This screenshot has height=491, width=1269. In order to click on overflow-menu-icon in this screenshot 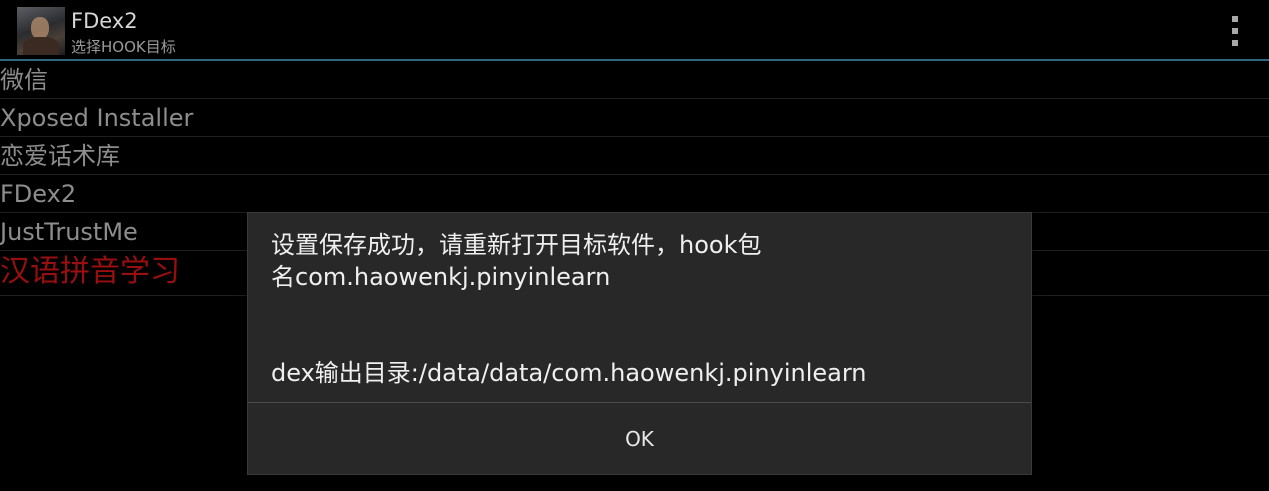, I will do `click(1236, 31)`.